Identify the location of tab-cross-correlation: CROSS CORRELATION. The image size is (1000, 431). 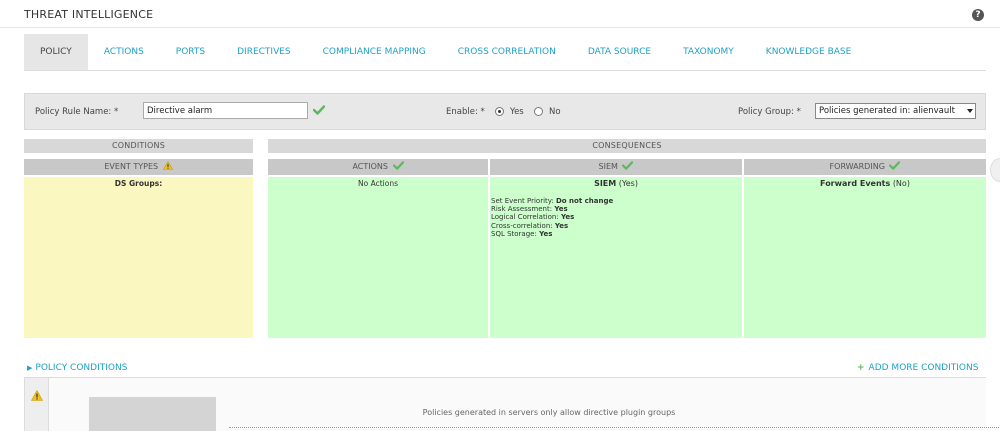
(507, 52).